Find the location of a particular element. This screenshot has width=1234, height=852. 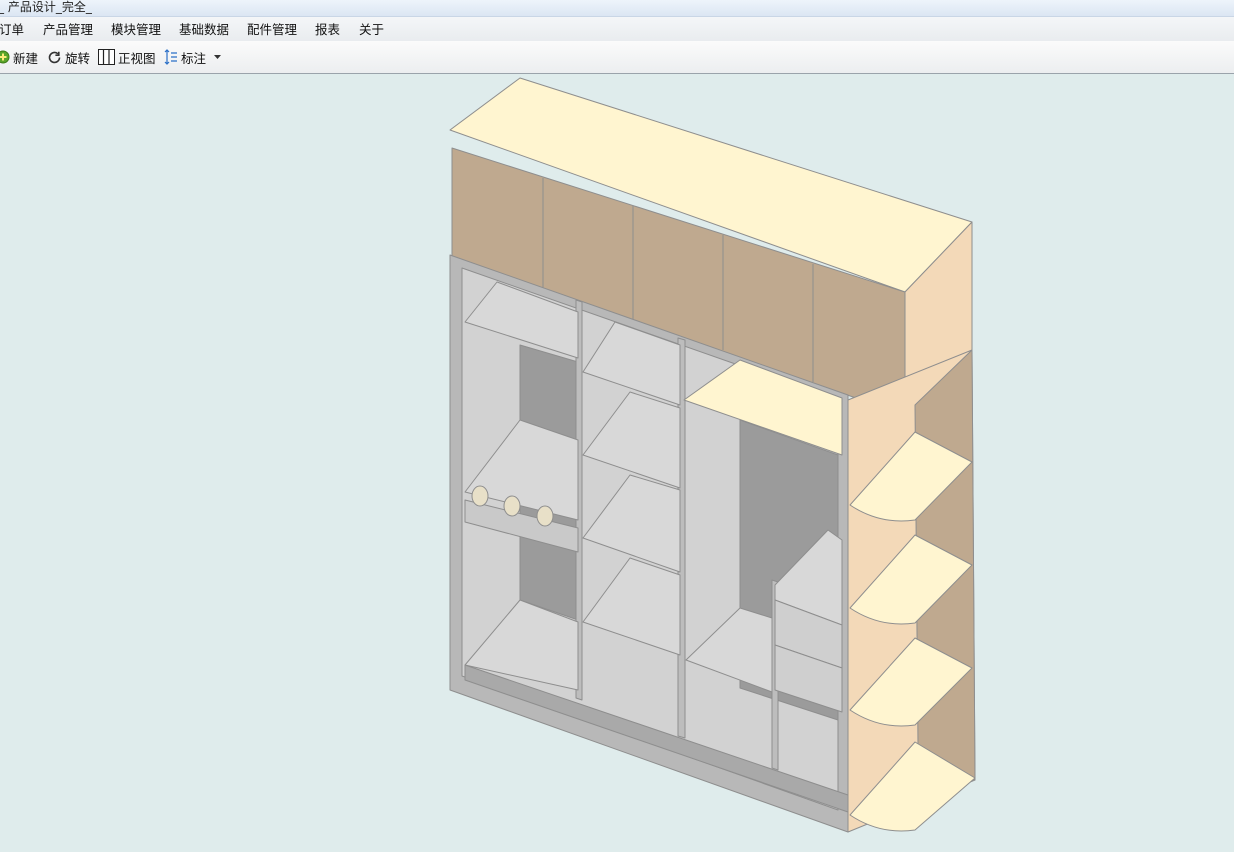

plus-circle-icon is located at coordinates (5, 57).